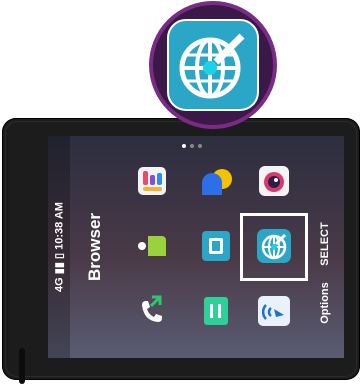 The image size is (362, 384). Describe the element at coordinates (213, 65) in the screenshot. I see `browser-callout-magnifier` at that location.